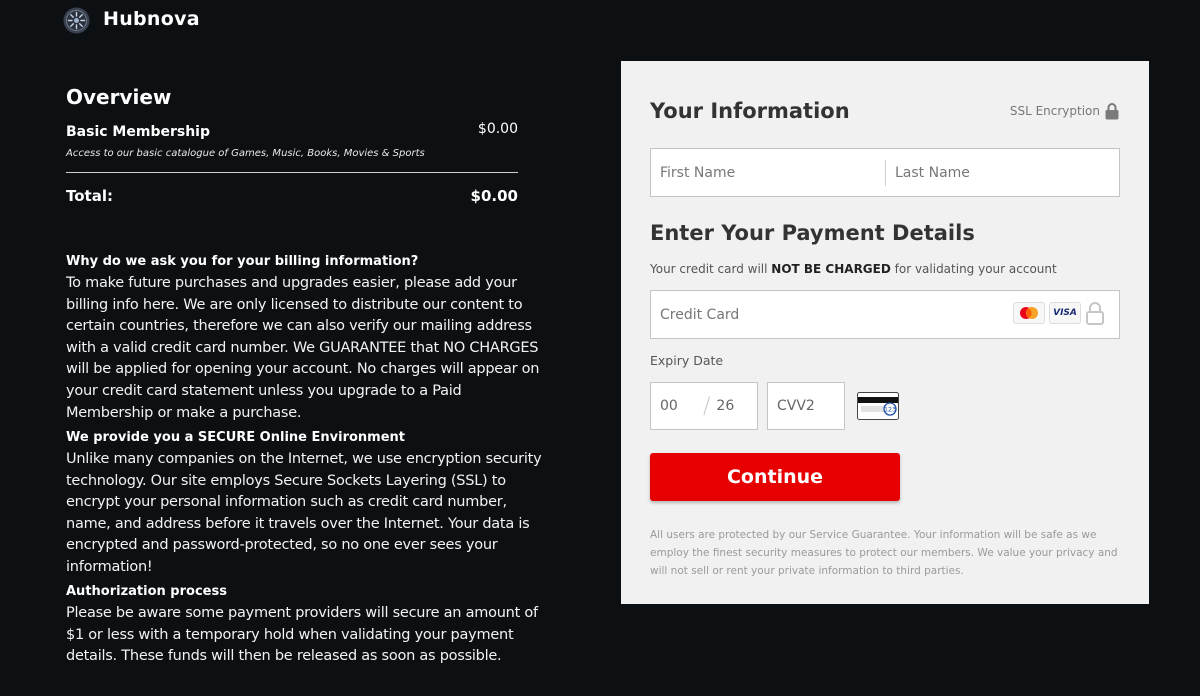  I want to click on hubnova-logo-icon, so click(76, 20).